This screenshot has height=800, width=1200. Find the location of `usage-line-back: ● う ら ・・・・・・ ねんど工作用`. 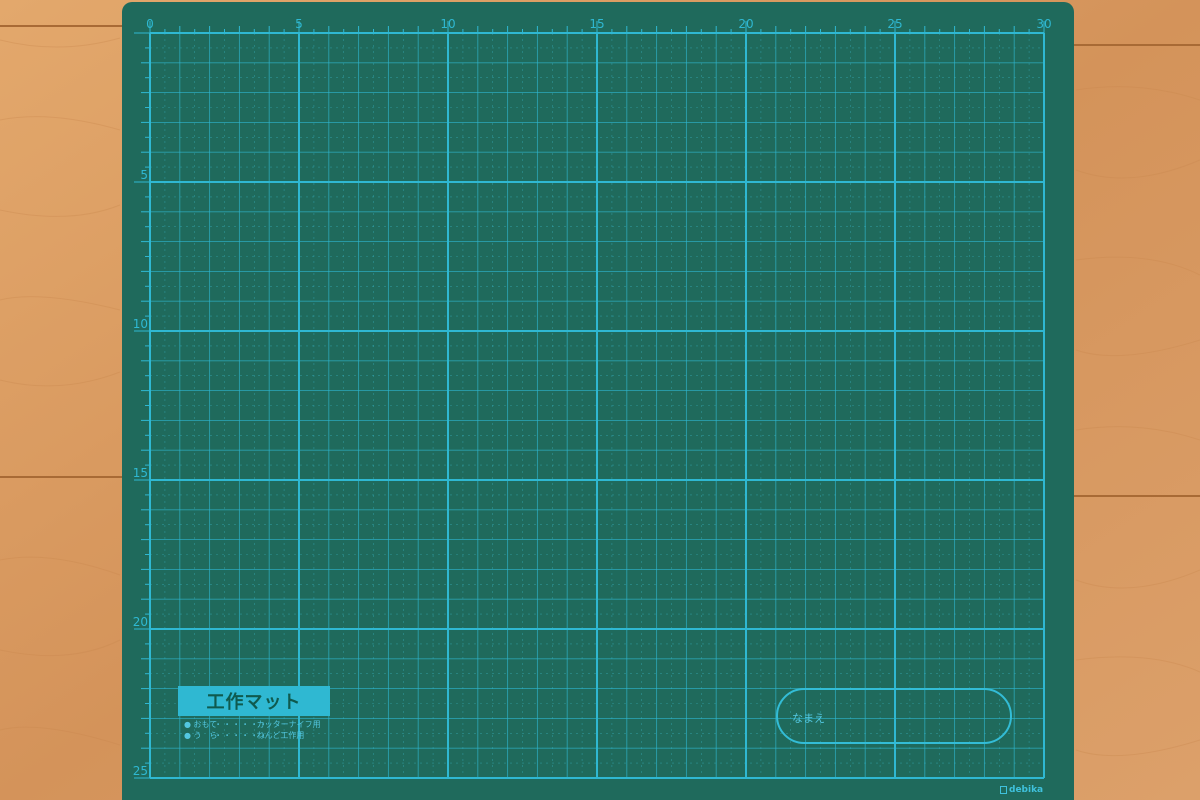

usage-line-back: ● う ら ・・・・・・ ねんど工作用 is located at coordinates (244, 736).